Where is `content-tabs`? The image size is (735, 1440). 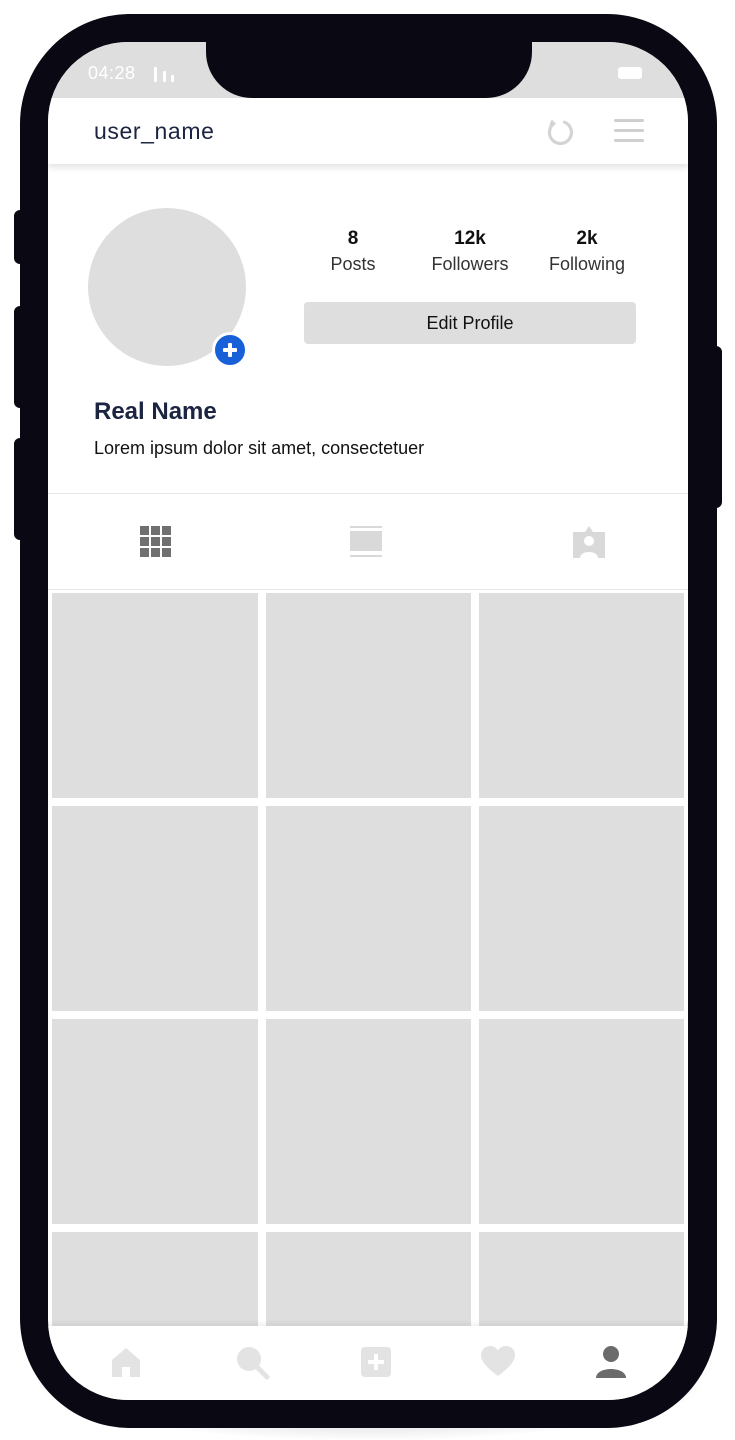
content-tabs is located at coordinates (368, 541).